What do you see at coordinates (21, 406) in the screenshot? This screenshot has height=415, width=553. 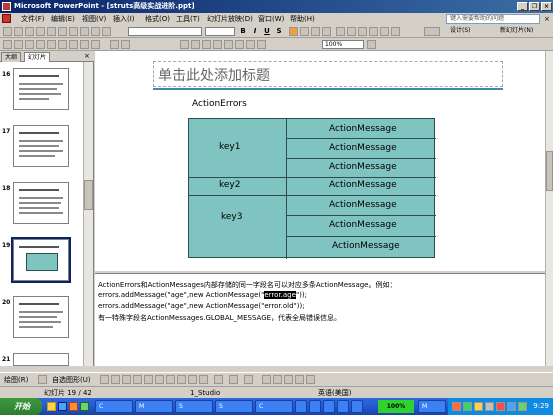 I see `start-button: 开始` at bounding box center [21, 406].